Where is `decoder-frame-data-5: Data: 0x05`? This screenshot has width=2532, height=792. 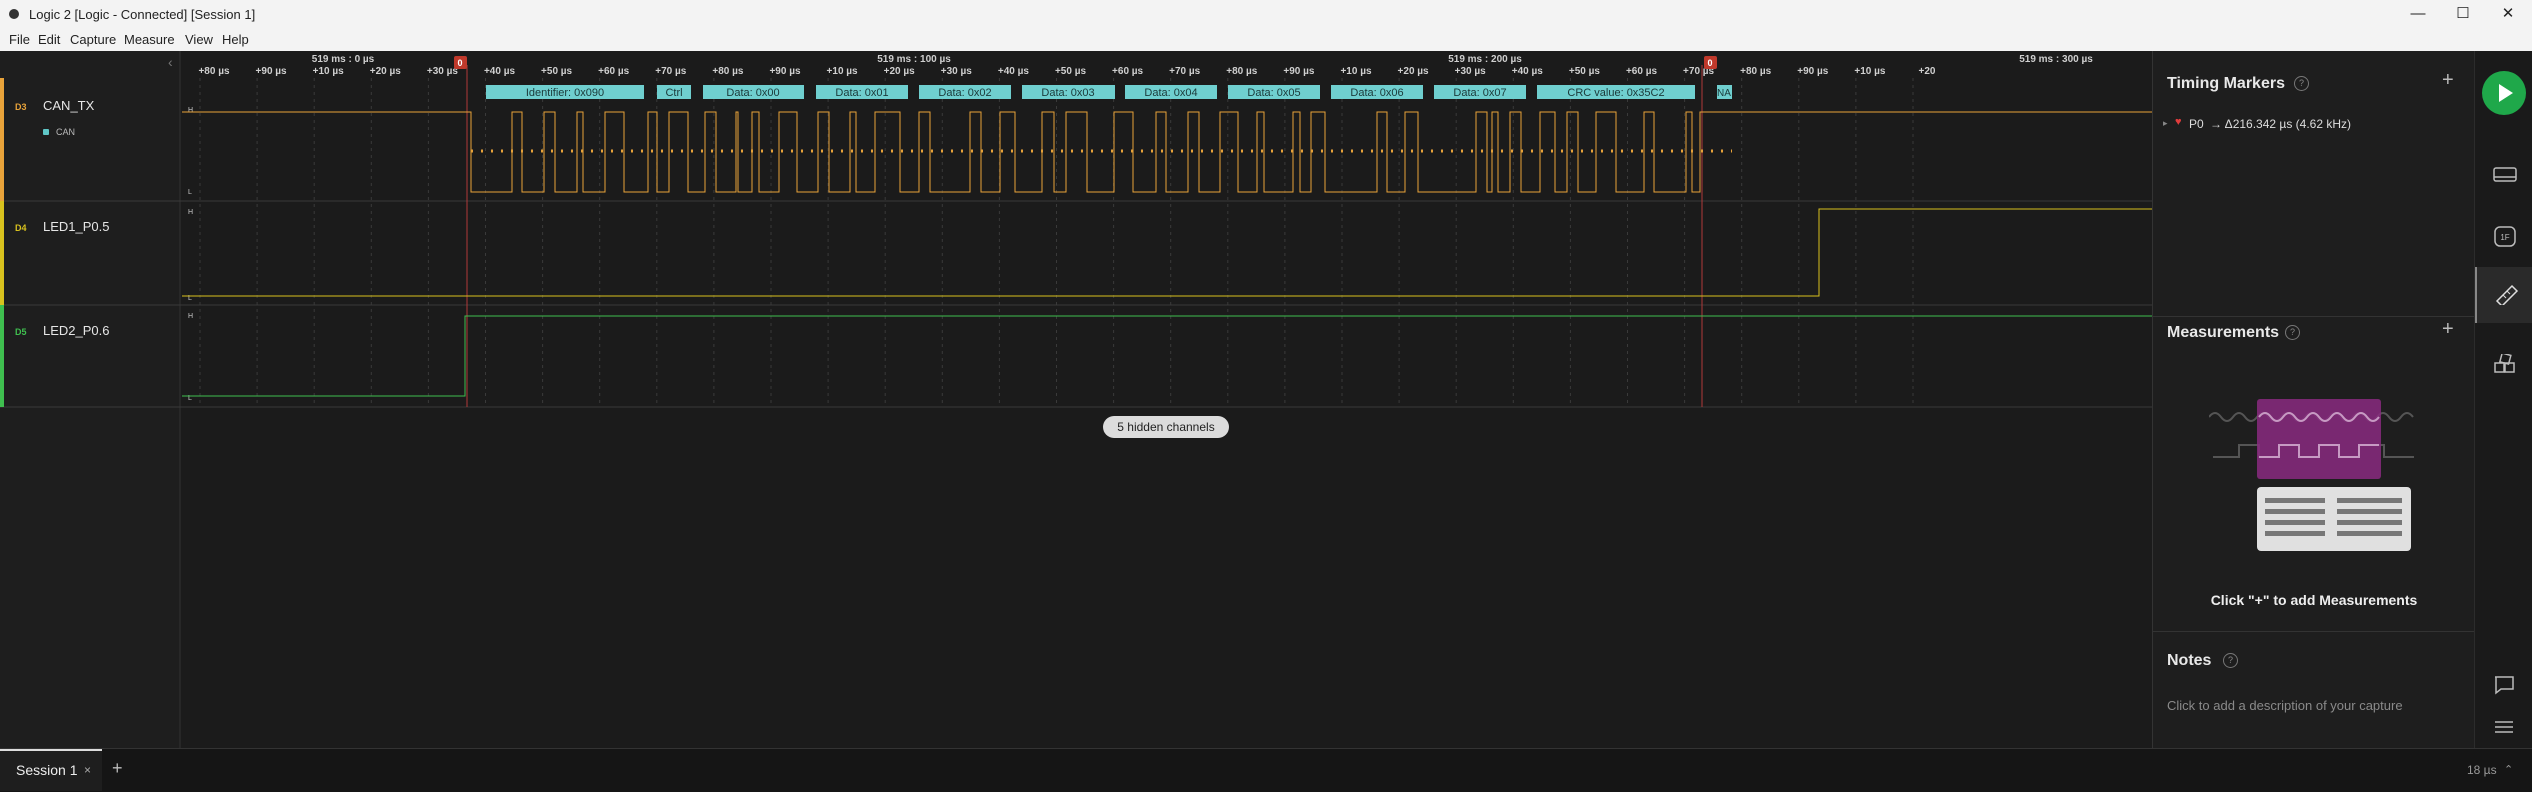 decoder-frame-data-5: Data: 0x05 is located at coordinates (1274, 92).